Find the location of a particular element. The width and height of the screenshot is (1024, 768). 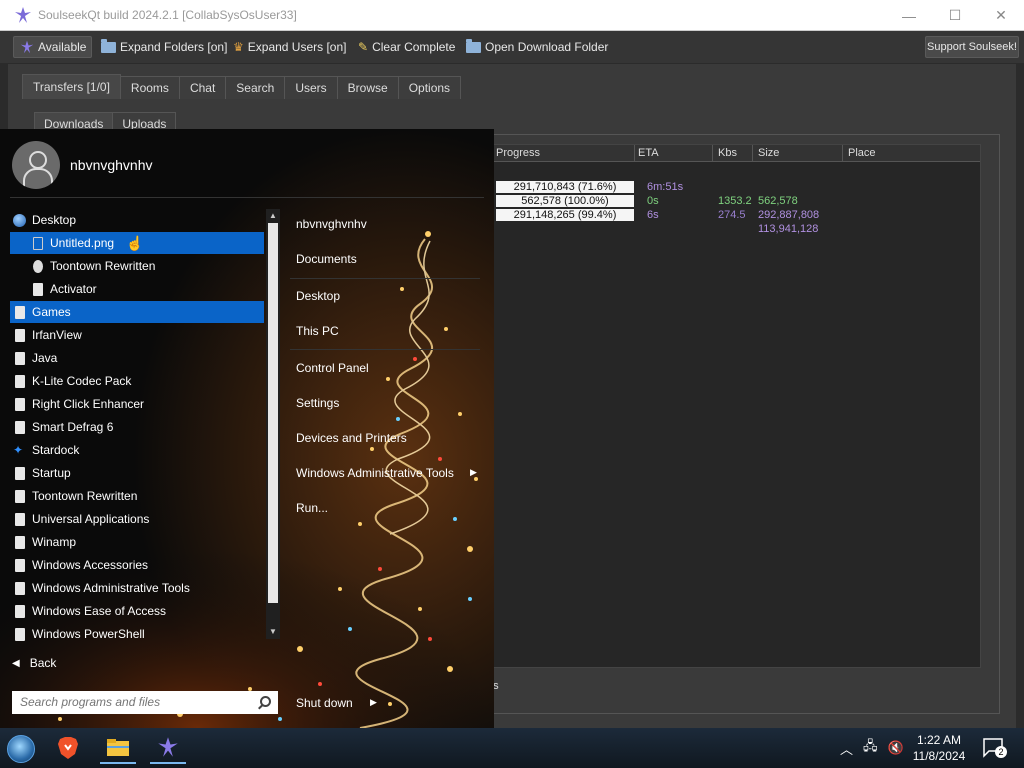

back-button: ◀ Back is located at coordinates (34, 663).